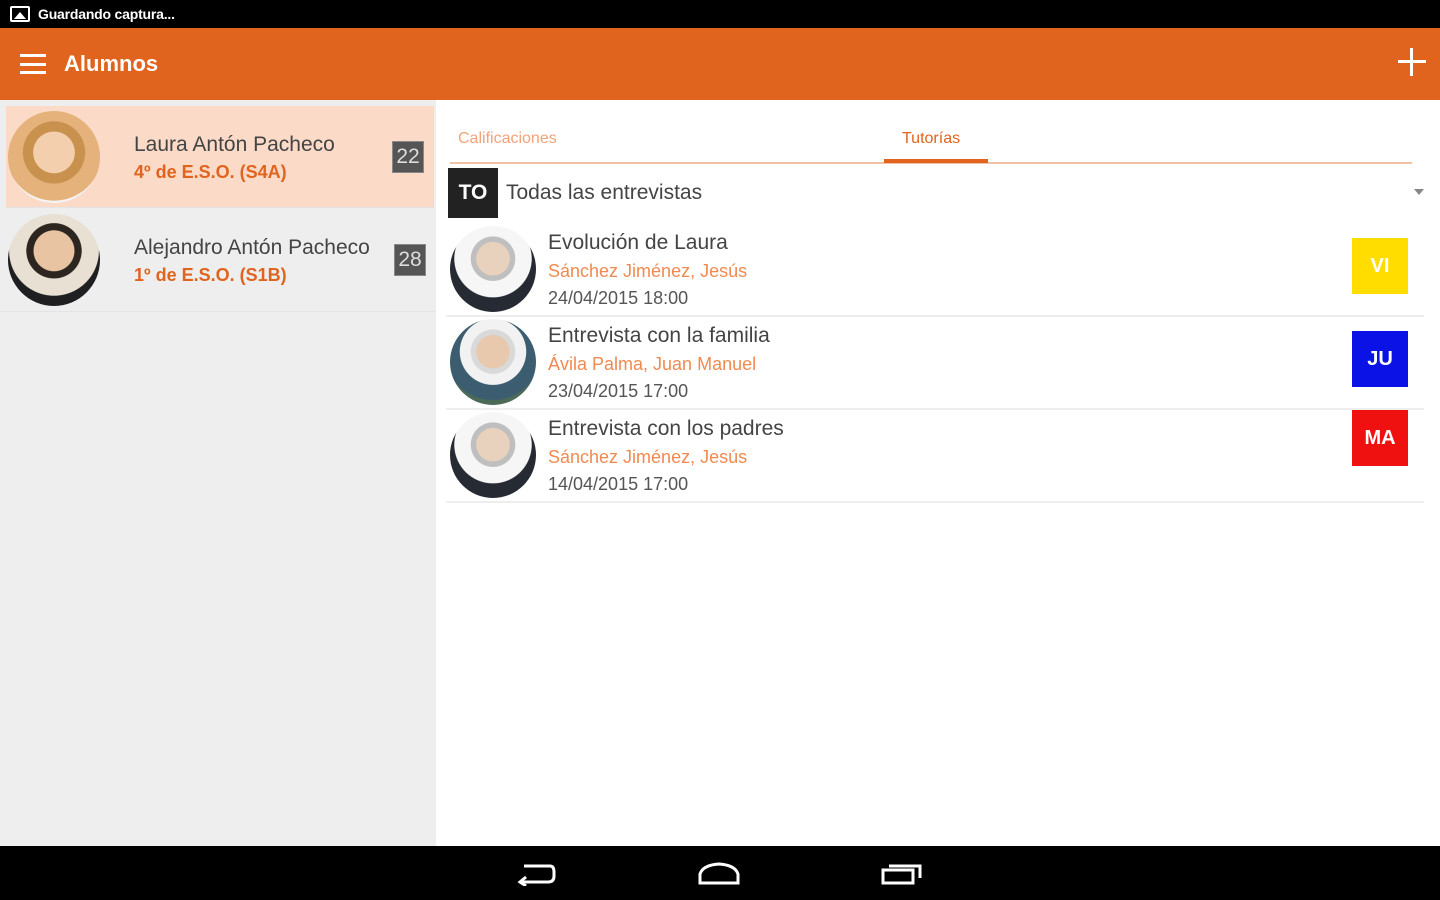 The height and width of the screenshot is (900, 1440). I want to click on tab-calificaciones: Calificaciones, so click(507, 139).